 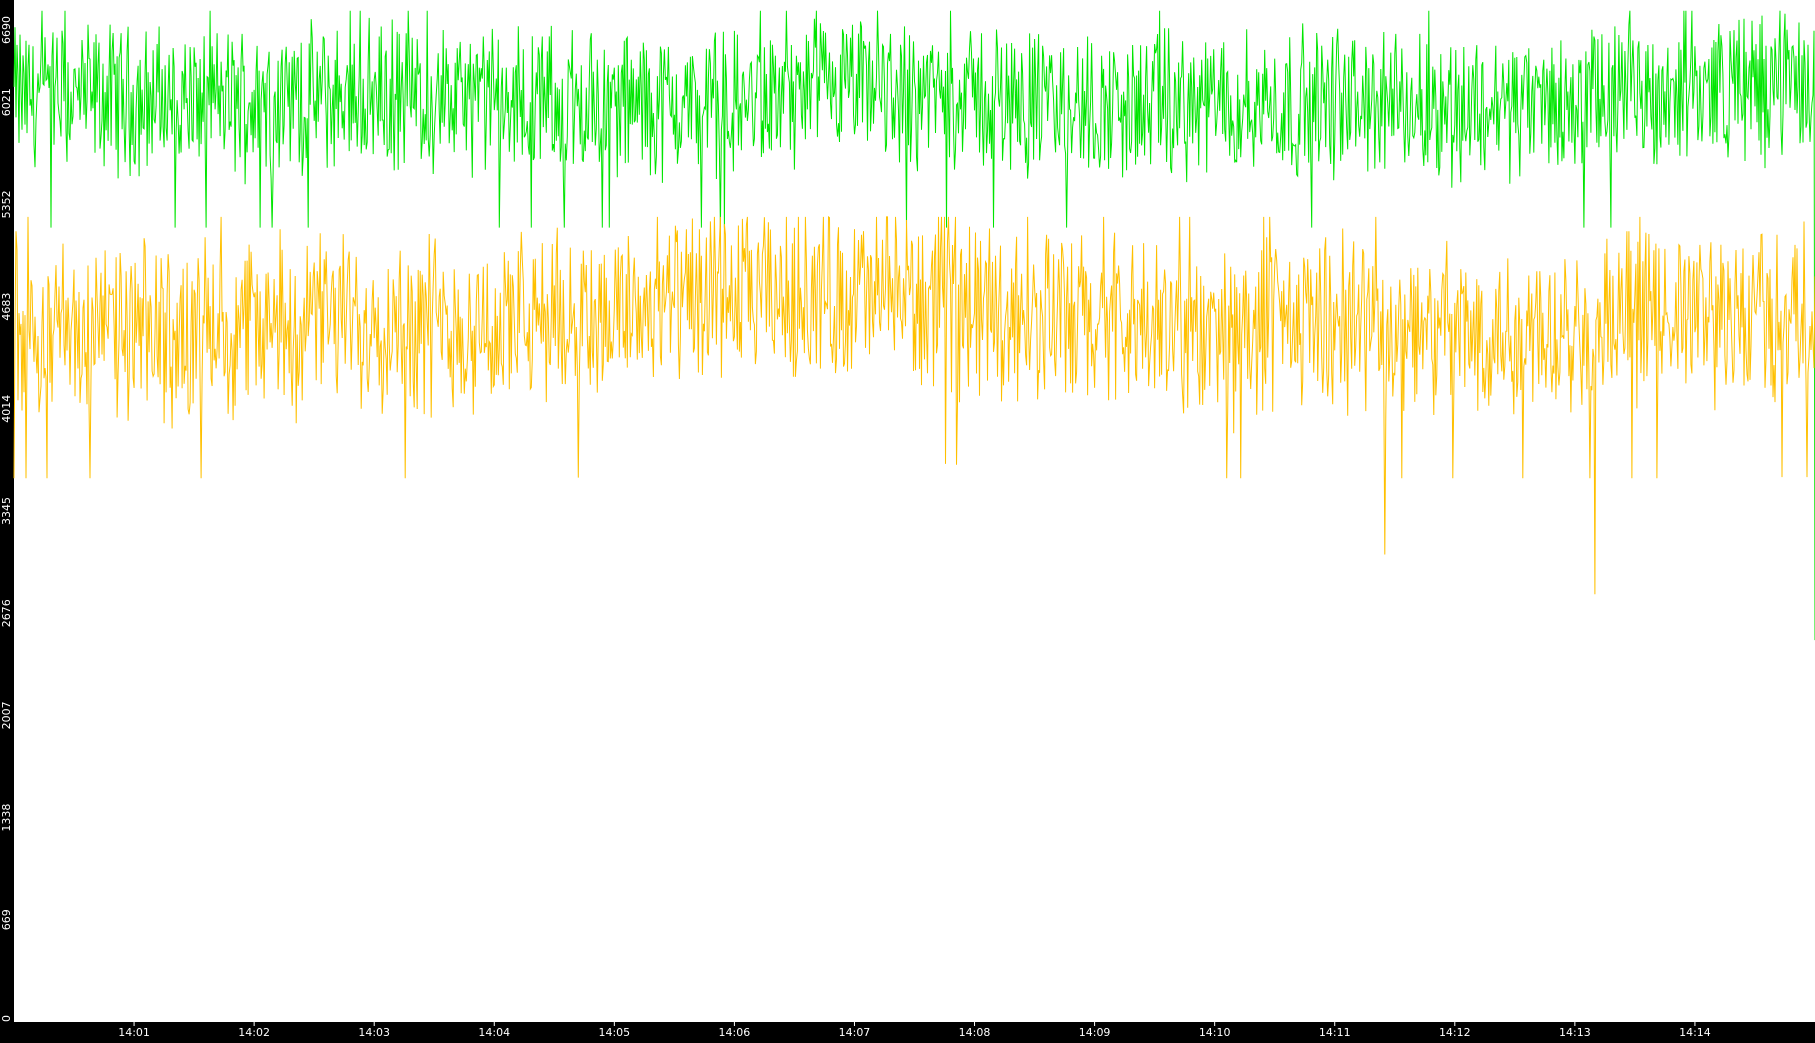 What do you see at coordinates (1335, 1032) in the screenshot?
I see `x-tick-label: 14:11` at bounding box center [1335, 1032].